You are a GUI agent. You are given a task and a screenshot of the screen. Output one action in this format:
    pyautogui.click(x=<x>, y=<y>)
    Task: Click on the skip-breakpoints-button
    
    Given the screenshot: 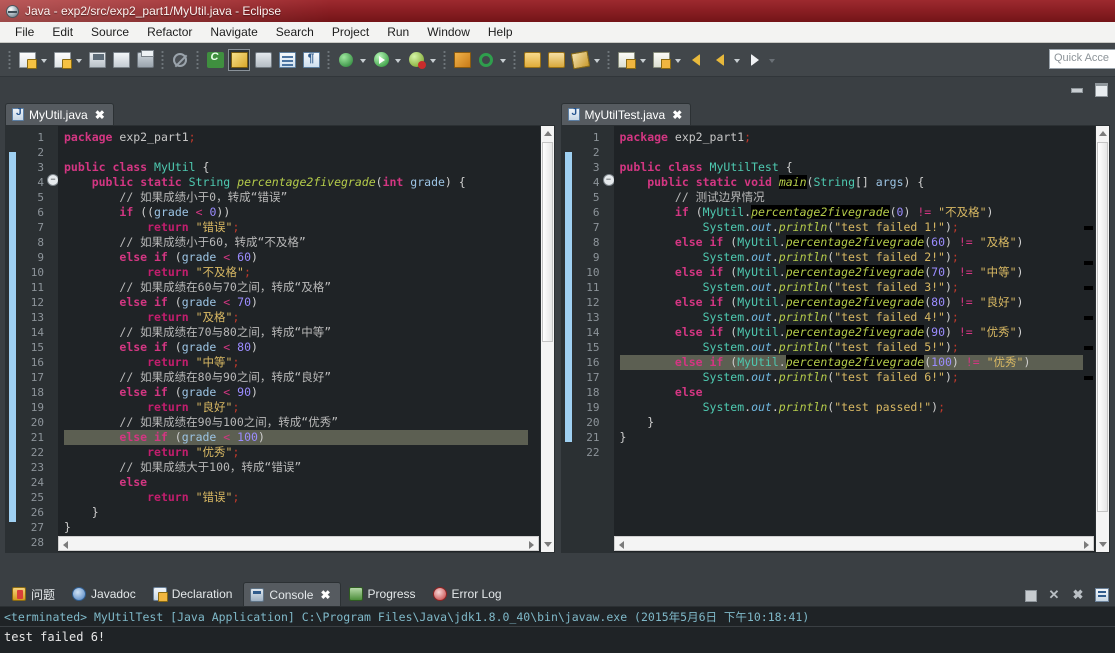 What is the action you would take?
    pyautogui.click(x=180, y=60)
    